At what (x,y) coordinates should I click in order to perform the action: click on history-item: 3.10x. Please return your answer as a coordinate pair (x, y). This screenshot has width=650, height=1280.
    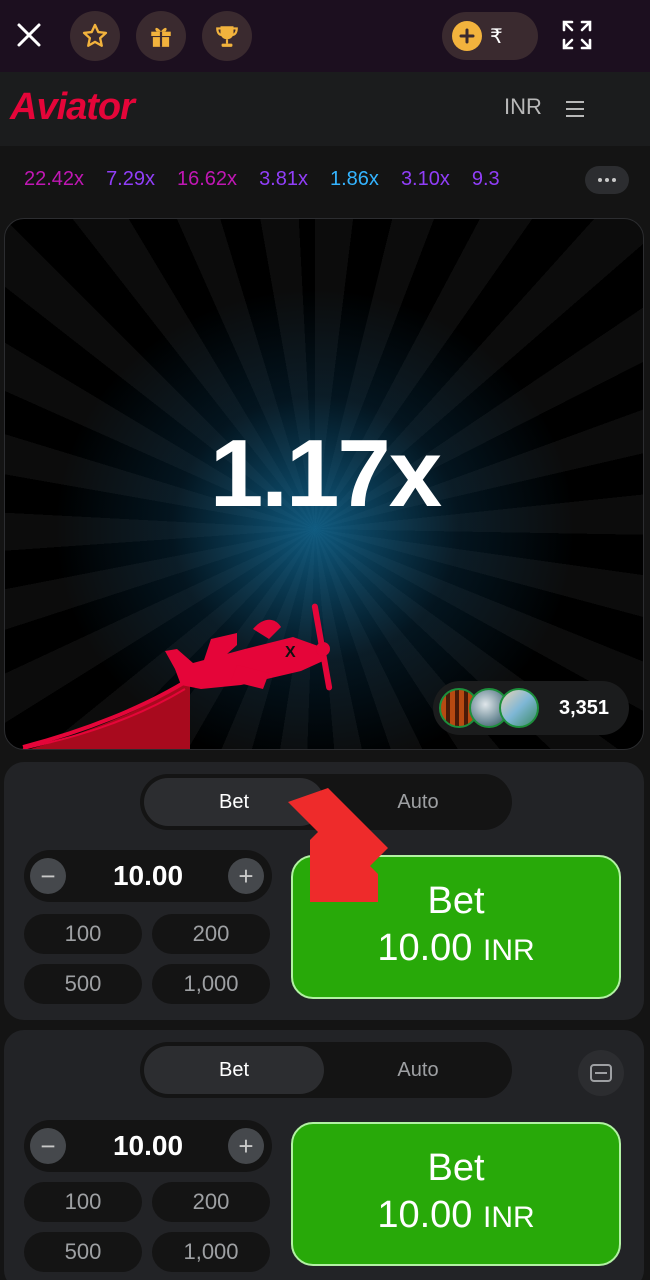
    Looking at the image, I should click on (425, 179).